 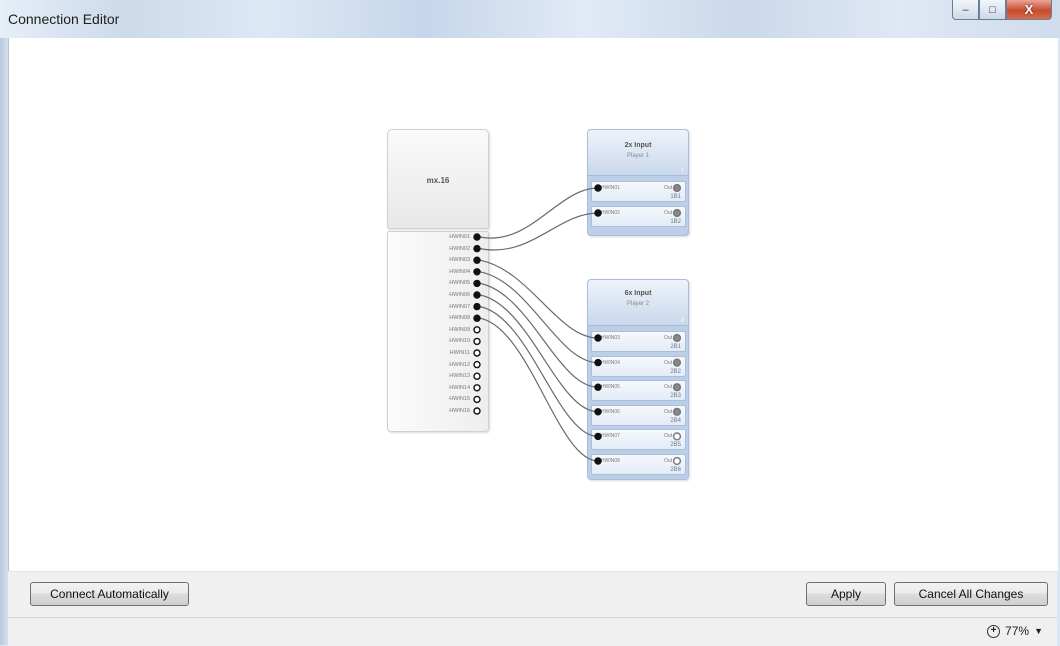 What do you see at coordinates (682, 171) in the screenshot?
I see `player-1-number: 1` at bounding box center [682, 171].